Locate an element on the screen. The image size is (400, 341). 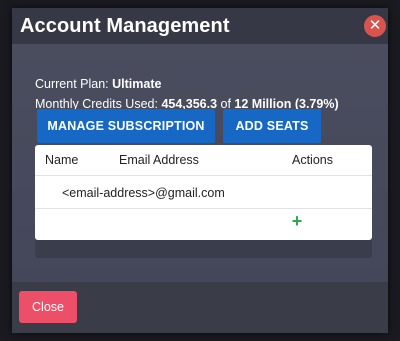
plus-icon: + is located at coordinates (297, 221).